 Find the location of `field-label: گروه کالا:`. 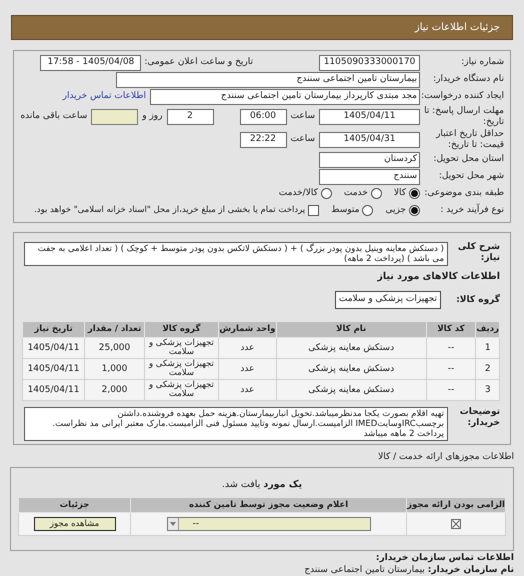

field-label: گروه کالا: is located at coordinates (477, 300).